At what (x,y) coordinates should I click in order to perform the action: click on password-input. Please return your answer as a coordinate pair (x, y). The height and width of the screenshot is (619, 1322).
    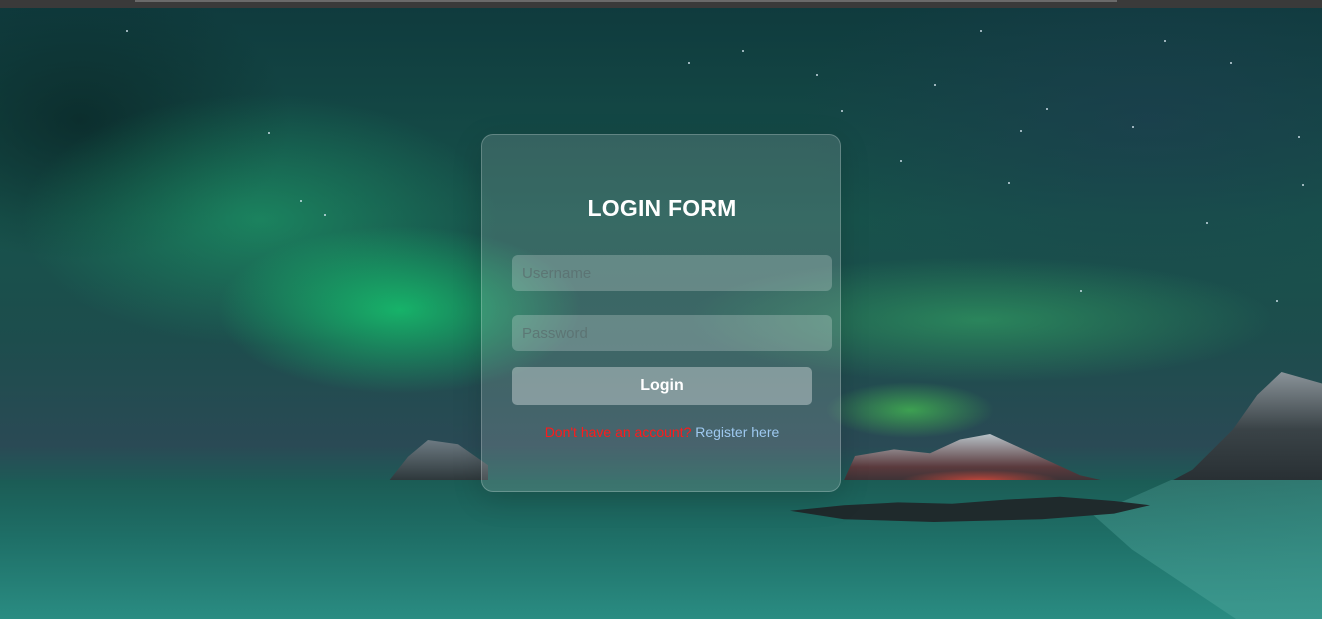
    Looking at the image, I should click on (672, 333).